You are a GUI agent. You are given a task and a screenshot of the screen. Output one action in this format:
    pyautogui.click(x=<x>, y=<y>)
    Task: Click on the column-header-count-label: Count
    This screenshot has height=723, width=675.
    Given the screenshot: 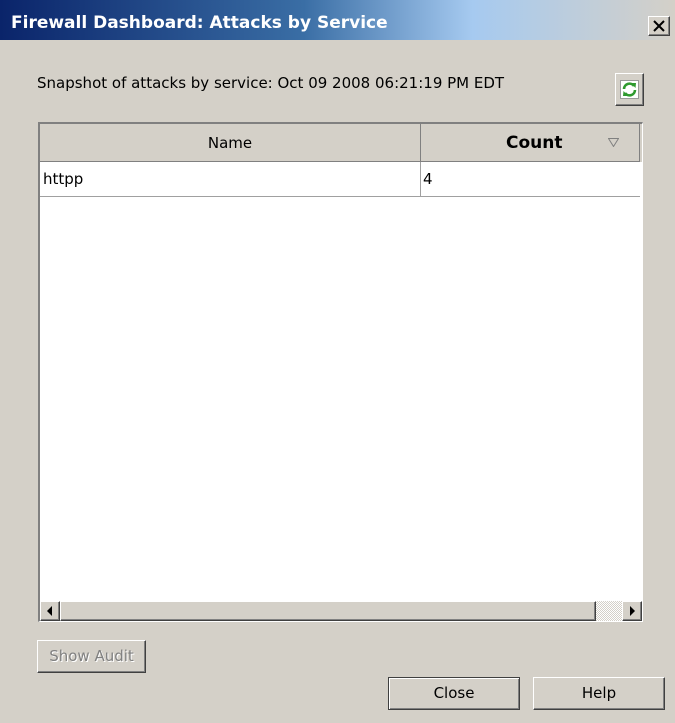 What is the action you would take?
    pyautogui.click(x=534, y=143)
    